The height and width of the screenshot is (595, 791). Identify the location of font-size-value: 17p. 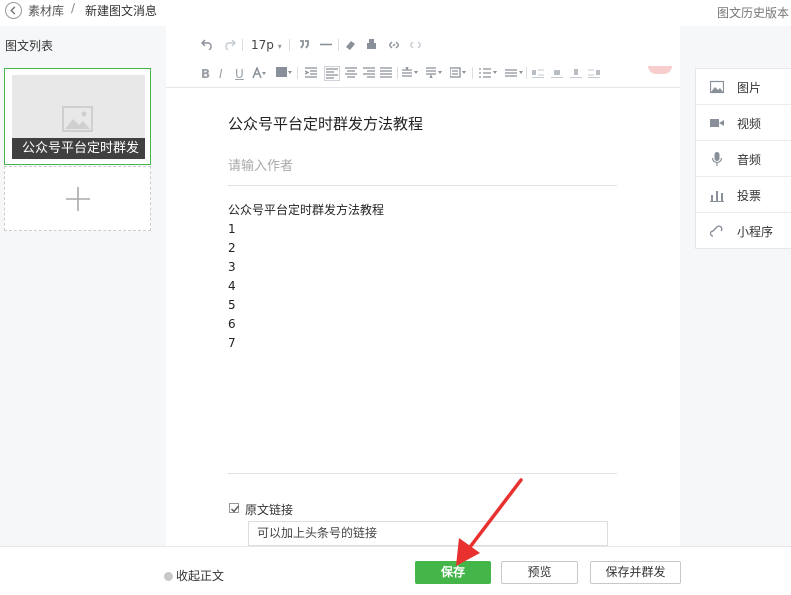
(262, 45).